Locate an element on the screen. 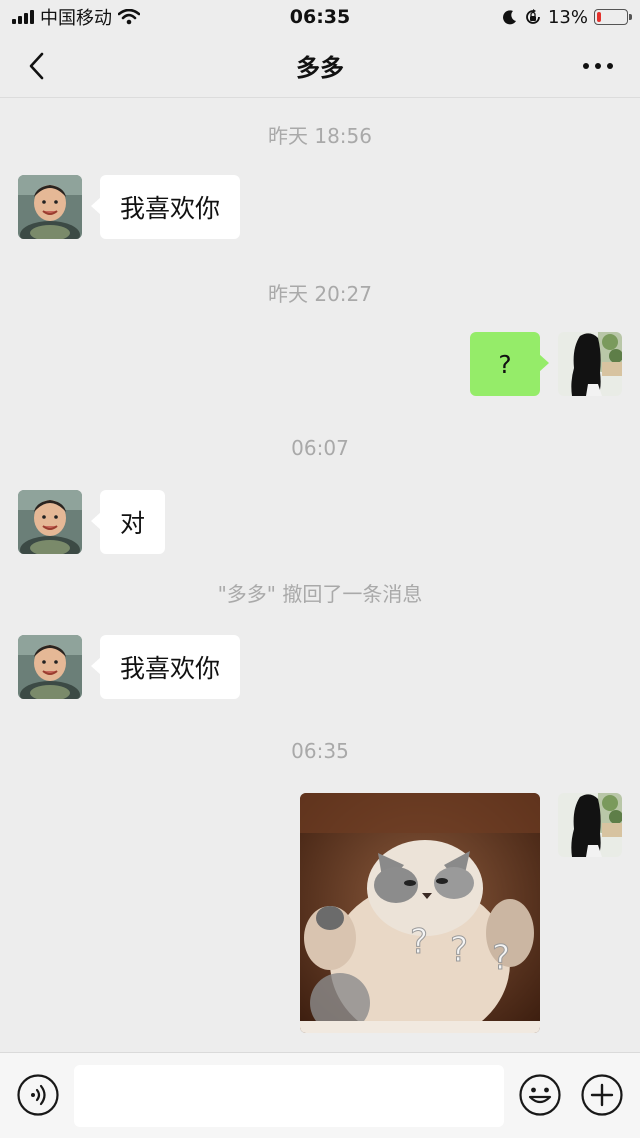  chat-header: 多多 is located at coordinates (320, 66).